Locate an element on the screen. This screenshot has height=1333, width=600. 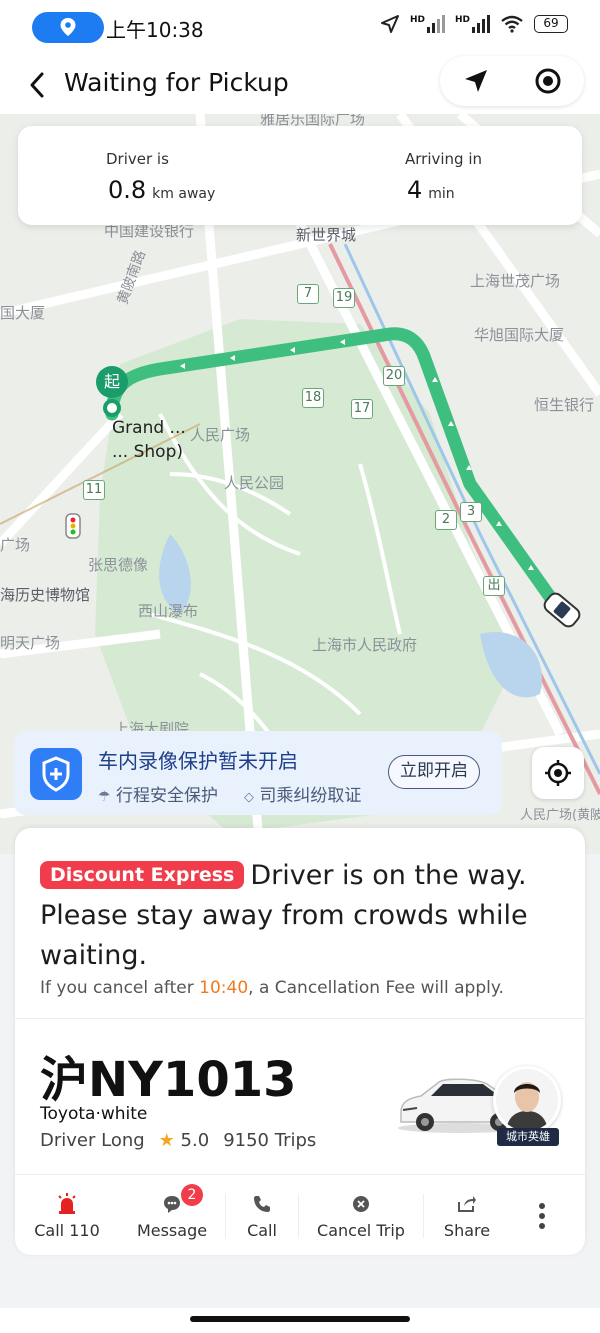
service-badge: Discount Express is located at coordinates (142, 875).